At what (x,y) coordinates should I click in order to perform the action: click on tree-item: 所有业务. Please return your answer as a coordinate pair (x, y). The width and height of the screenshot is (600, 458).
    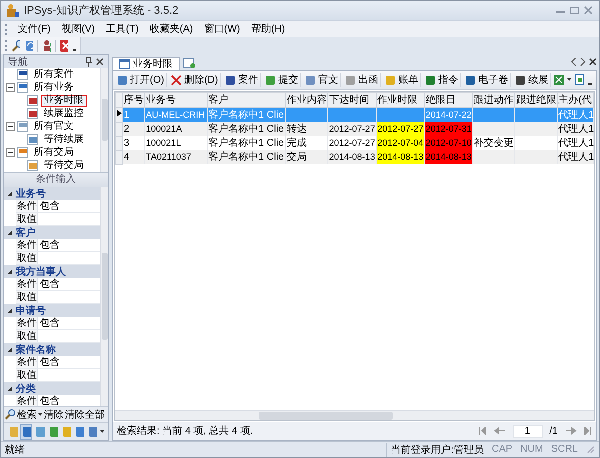
    Looking at the image, I should click on (54, 88).